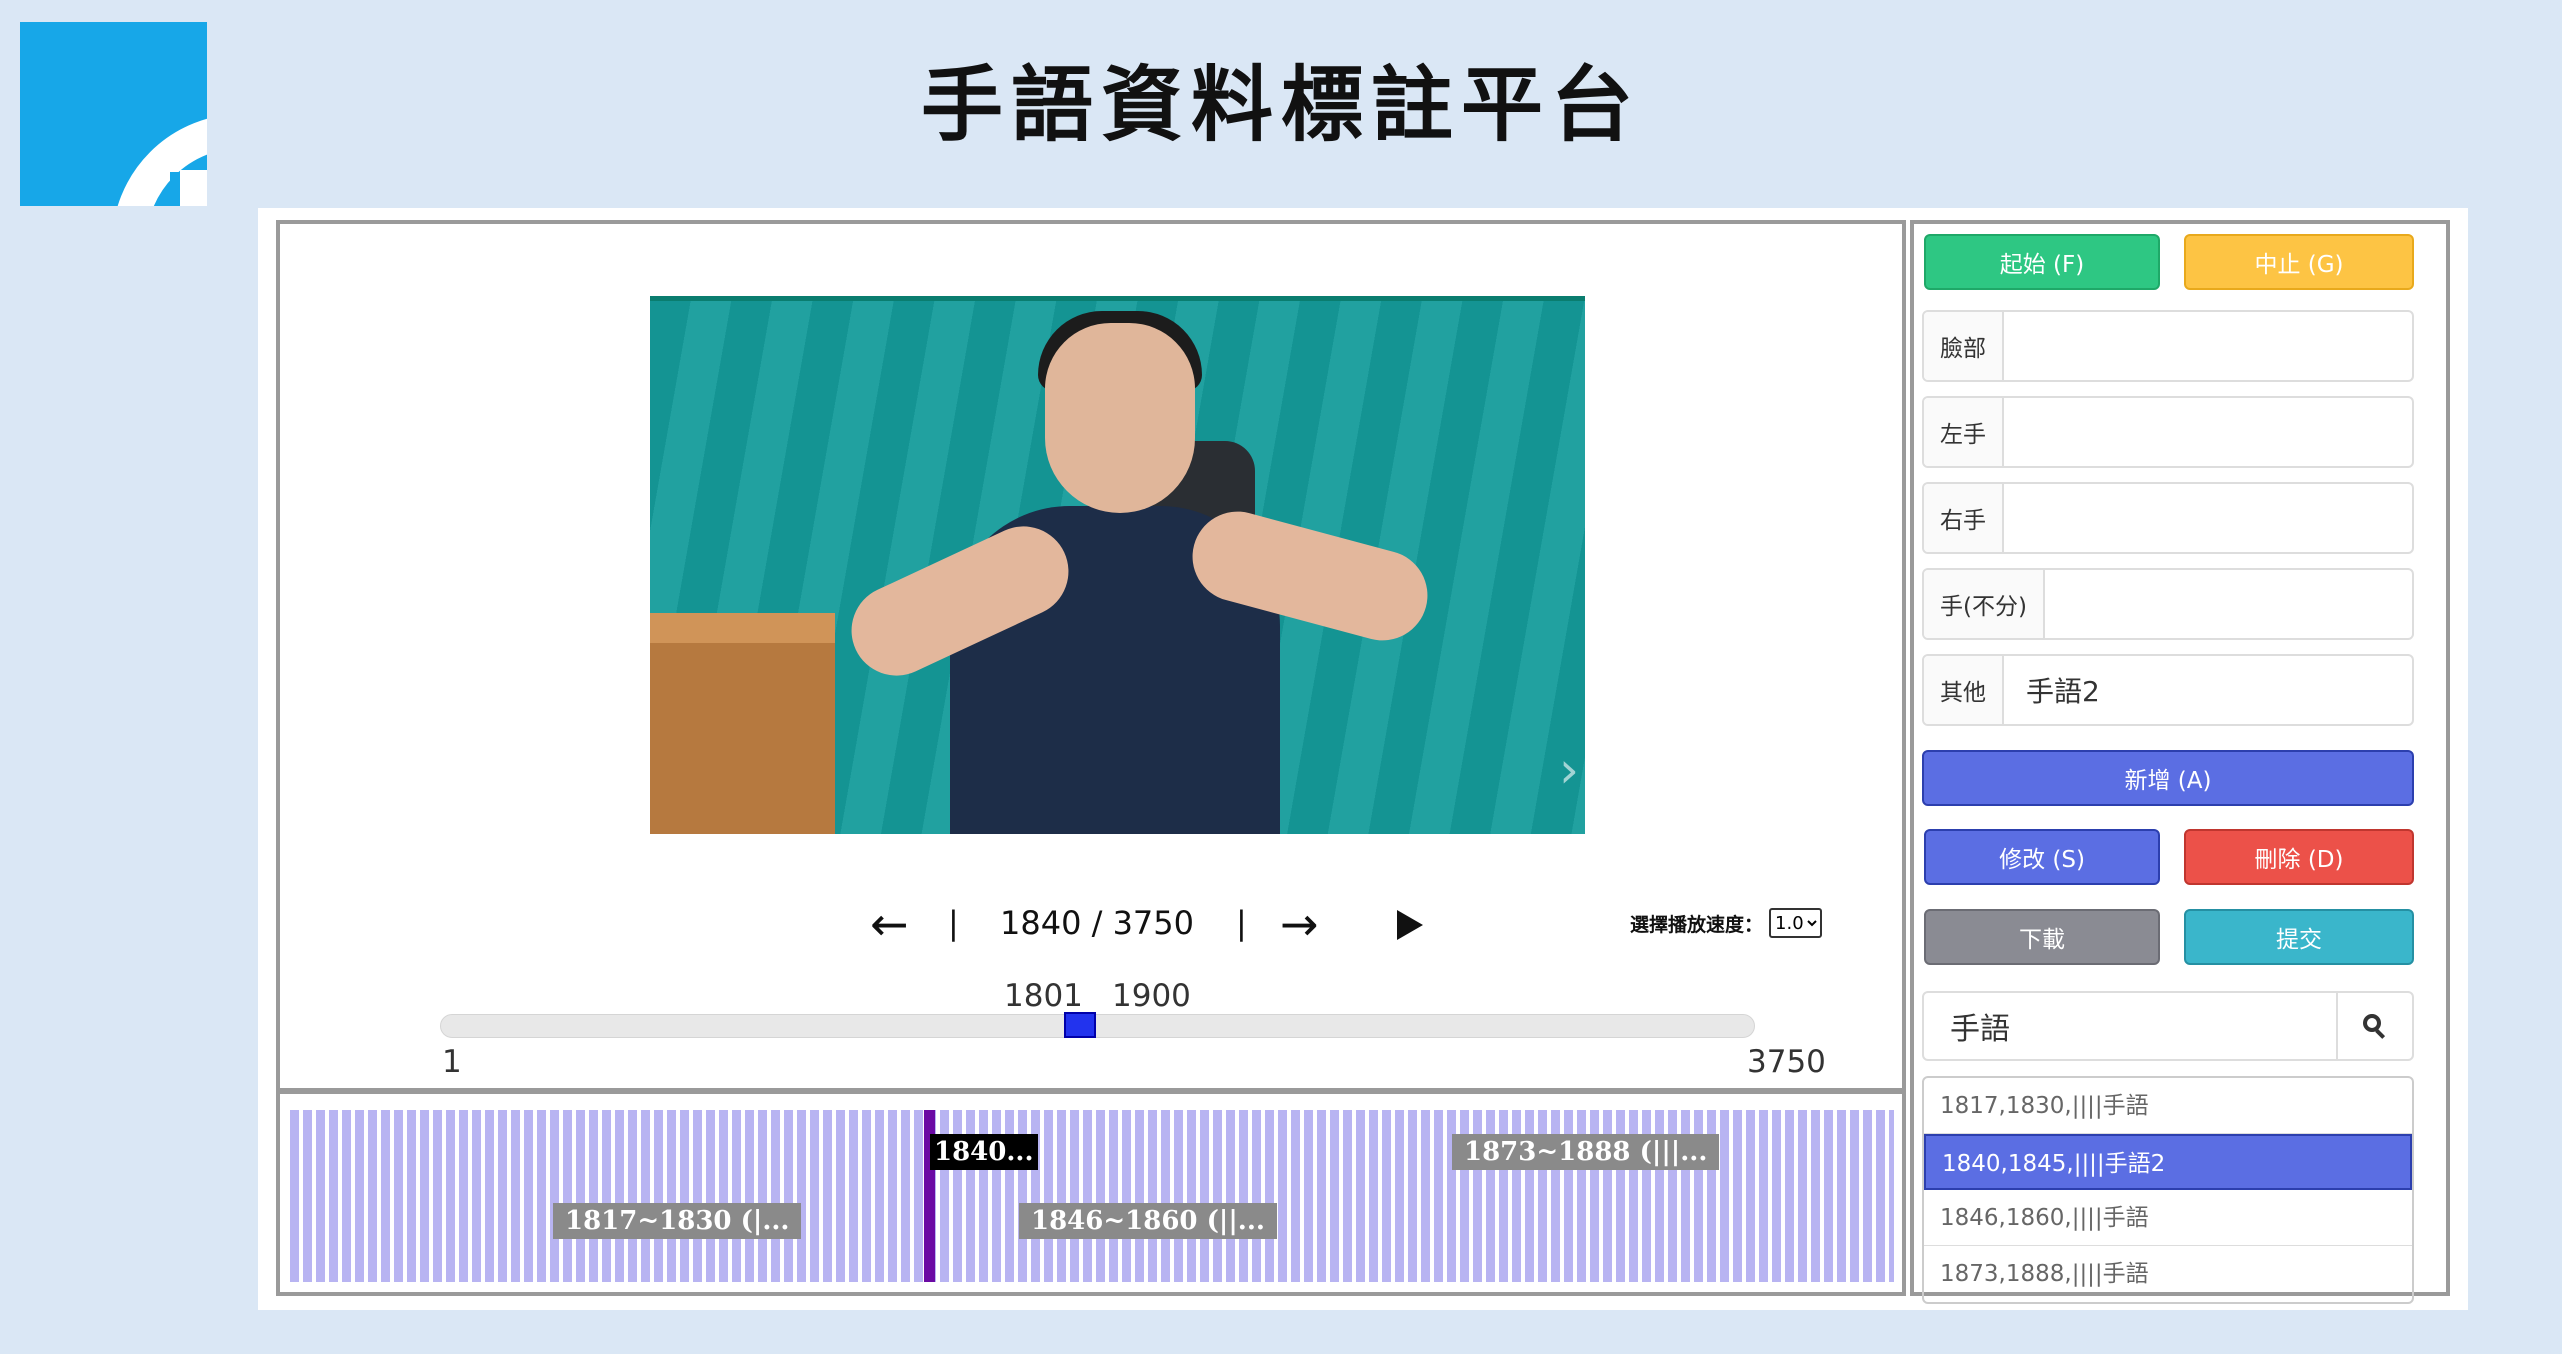 This screenshot has width=2562, height=1354. Describe the element at coordinates (1410, 925) in the screenshot. I see `play-icon` at that location.